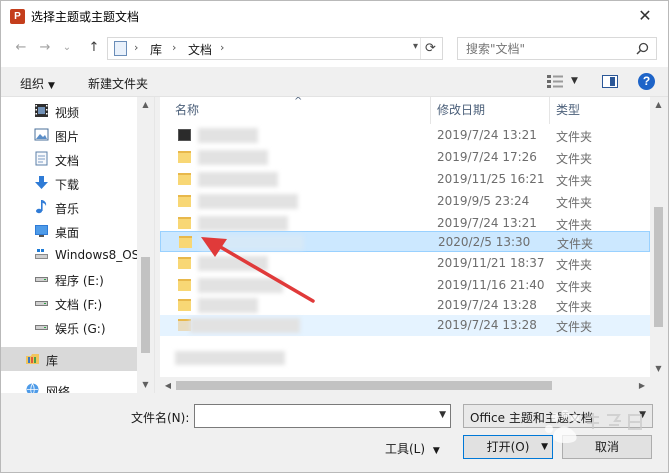 The image size is (669, 473). I want to click on sidebar-item-label: 下载, so click(67, 185).